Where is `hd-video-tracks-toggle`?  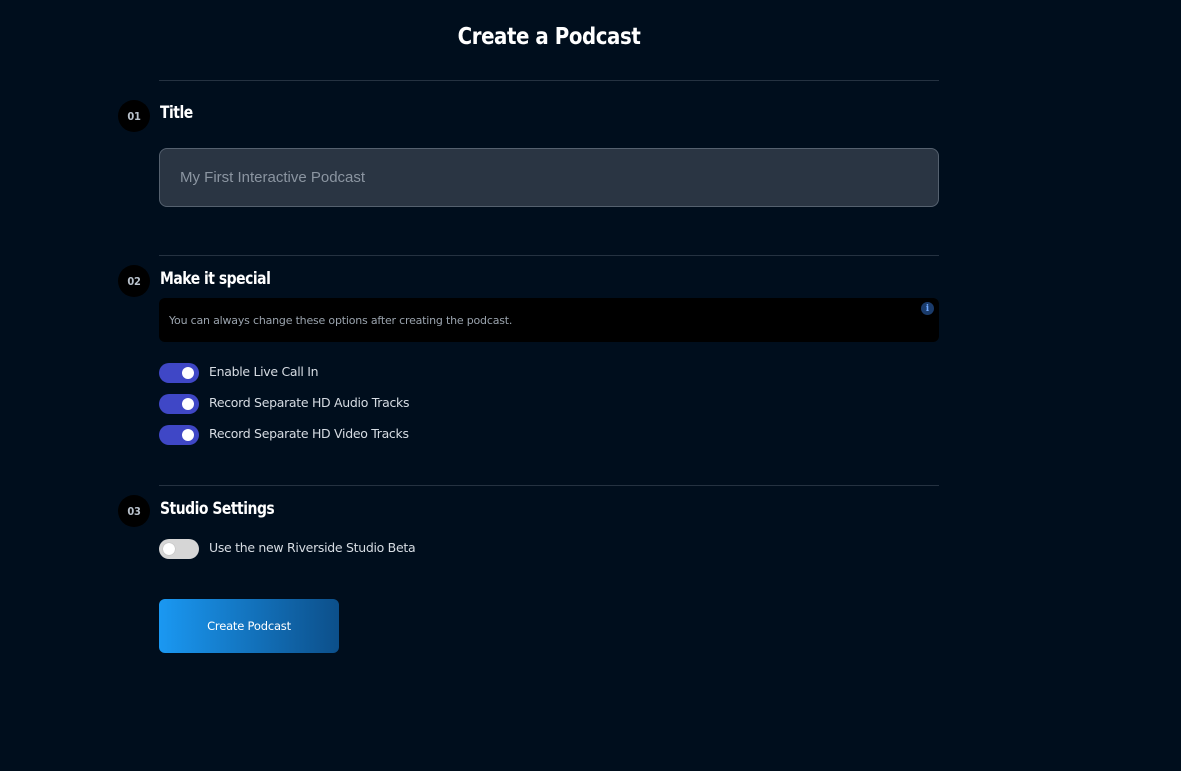 hd-video-tracks-toggle is located at coordinates (179, 435).